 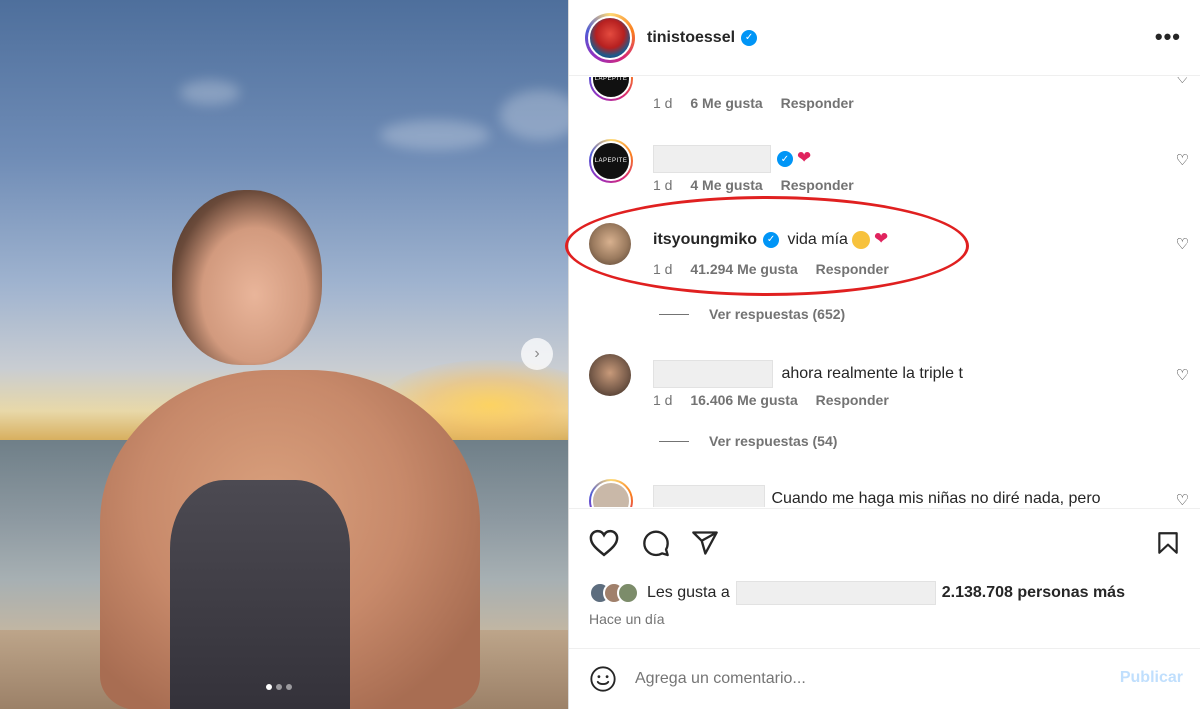 I want to click on author-avatar, so click(x=610, y=37).